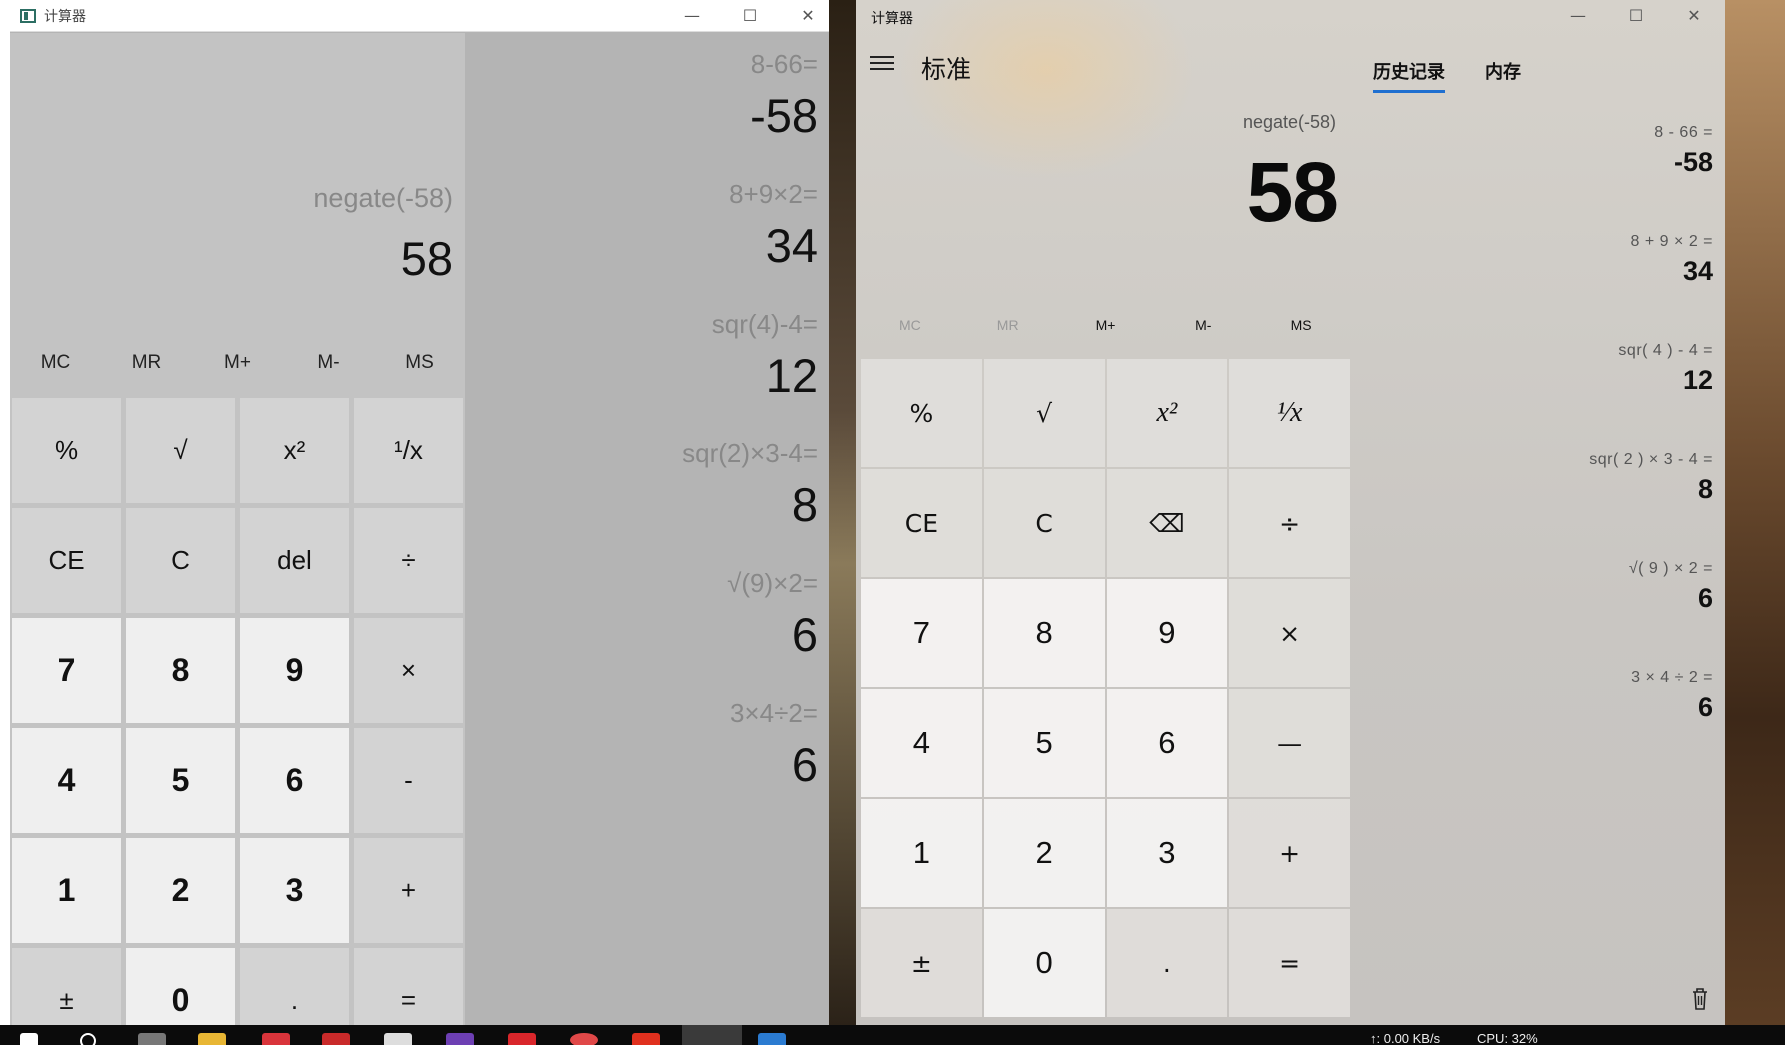  I want to click on trash-icon, so click(1700, 999).